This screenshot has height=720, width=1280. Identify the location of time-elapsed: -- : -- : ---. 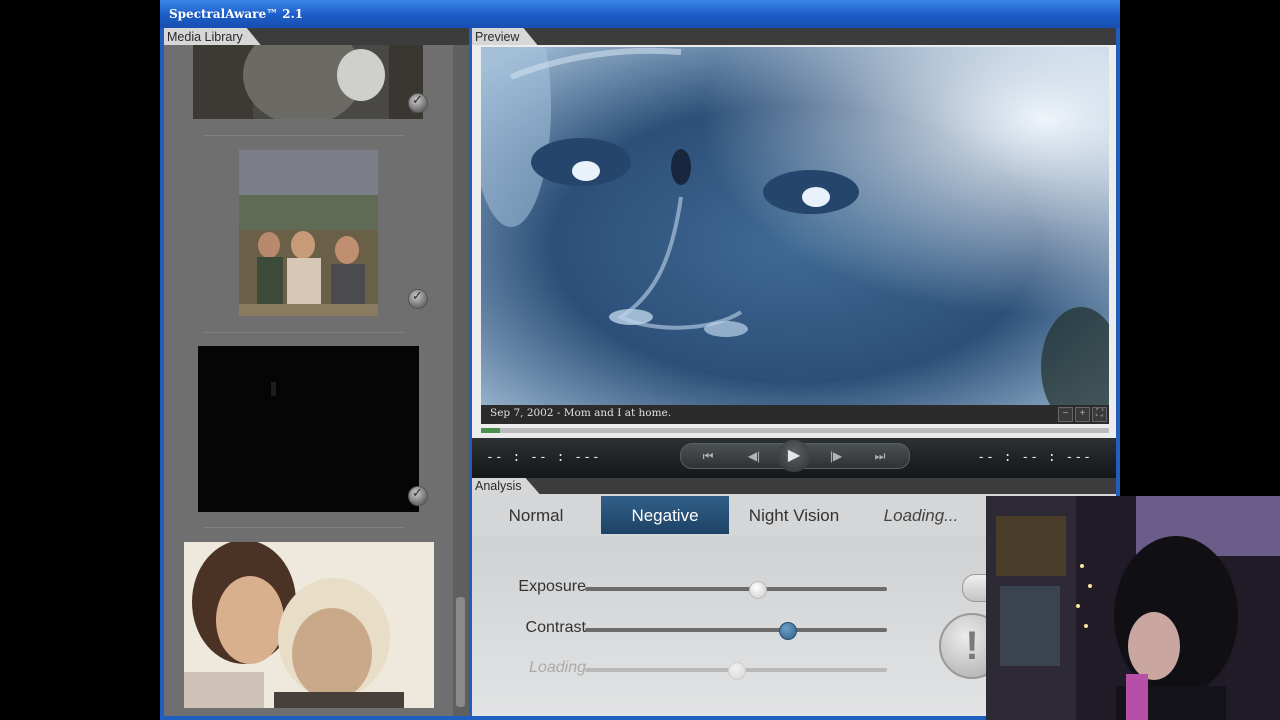
(543, 457).